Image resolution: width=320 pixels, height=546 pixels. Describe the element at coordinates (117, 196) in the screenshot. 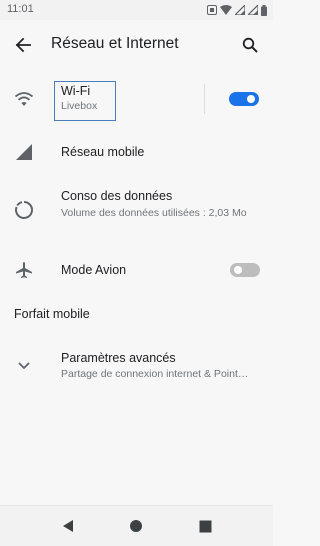

I see `data-usage-title: Conso des données` at that location.